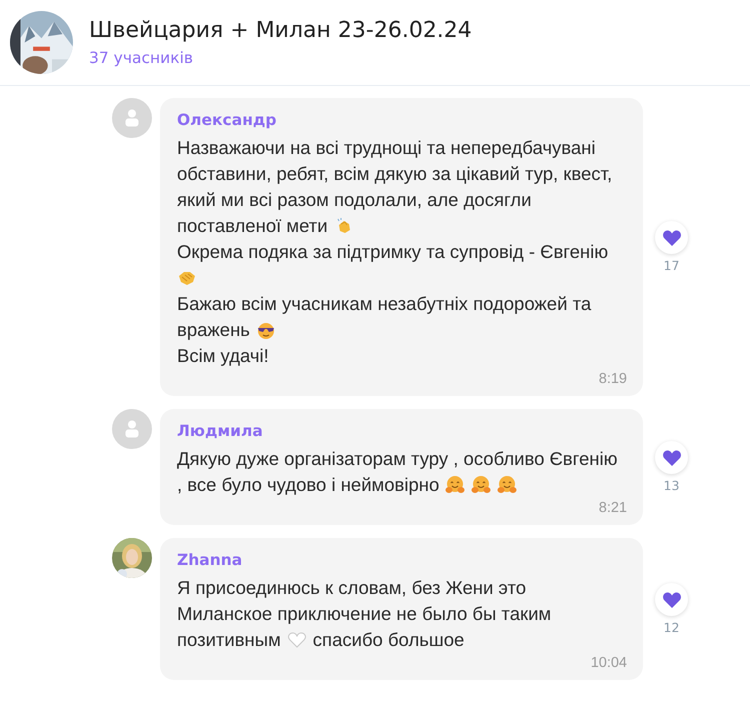 The width and height of the screenshot is (750, 719). What do you see at coordinates (351, 588) in the screenshot?
I see `message-text: Я присоединюсь к словам, без Жени это` at bounding box center [351, 588].